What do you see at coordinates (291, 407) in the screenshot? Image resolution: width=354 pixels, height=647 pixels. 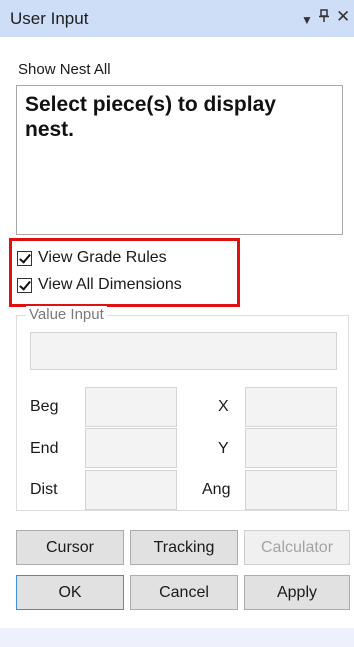 I see `x-field` at bounding box center [291, 407].